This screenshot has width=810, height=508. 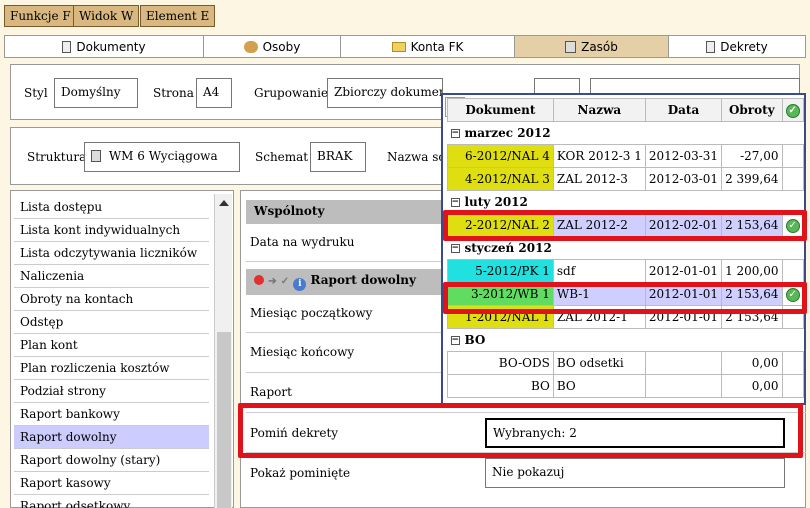 What do you see at coordinates (271, 392) in the screenshot?
I see `raport-label: Raport` at bounding box center [271, 392].